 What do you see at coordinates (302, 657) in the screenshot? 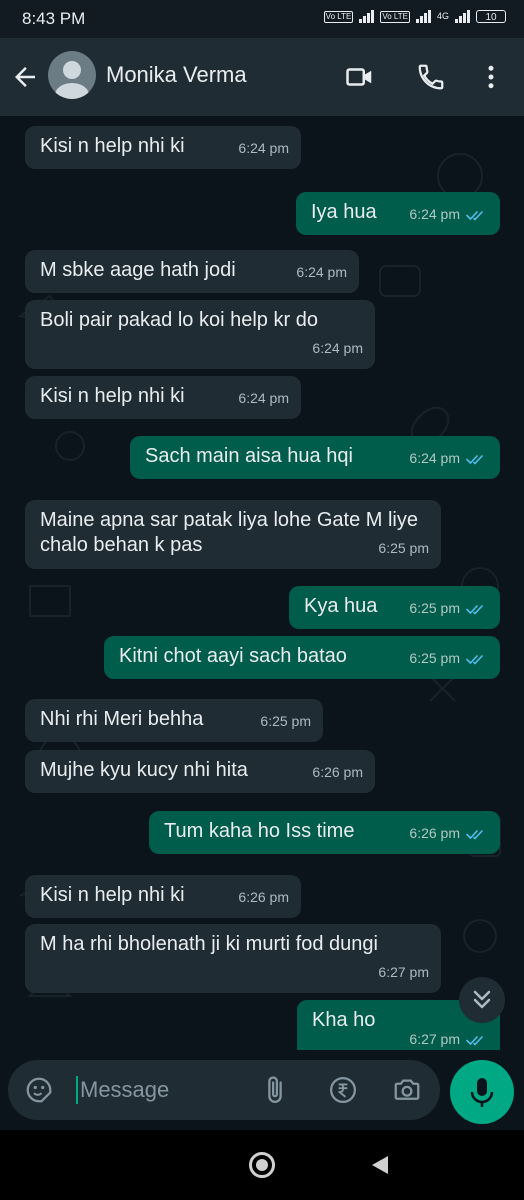
I see `outgoing-message-bubble: Kitni chot aayi sach batao 6:25 pm` at bounding box center [302, 657].